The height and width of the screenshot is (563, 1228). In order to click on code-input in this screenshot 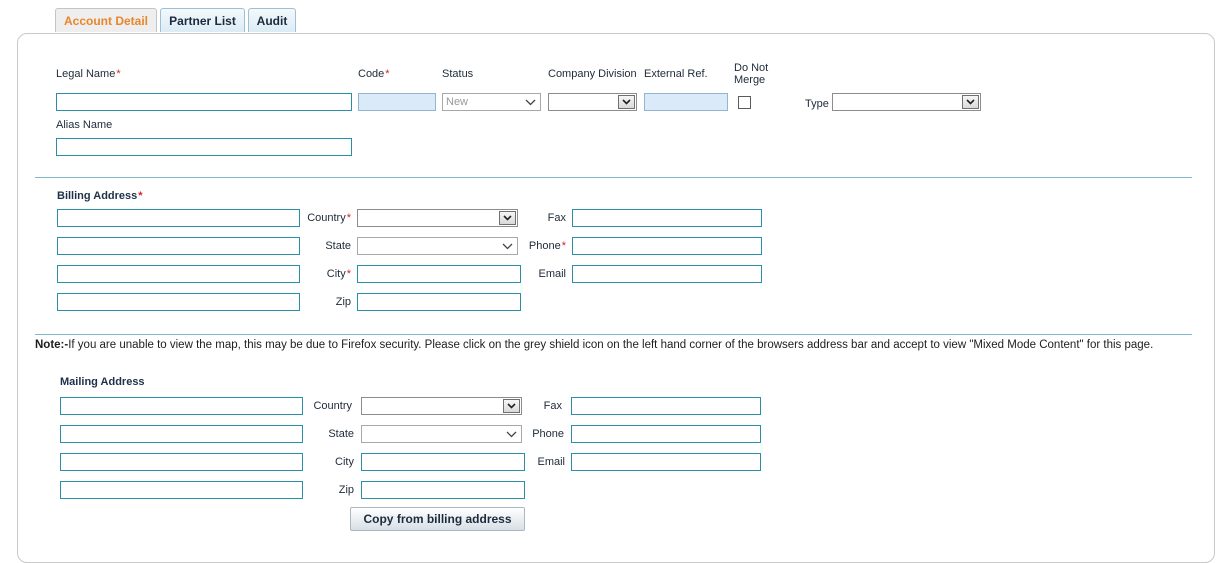, I will do `click(397, 102)`.